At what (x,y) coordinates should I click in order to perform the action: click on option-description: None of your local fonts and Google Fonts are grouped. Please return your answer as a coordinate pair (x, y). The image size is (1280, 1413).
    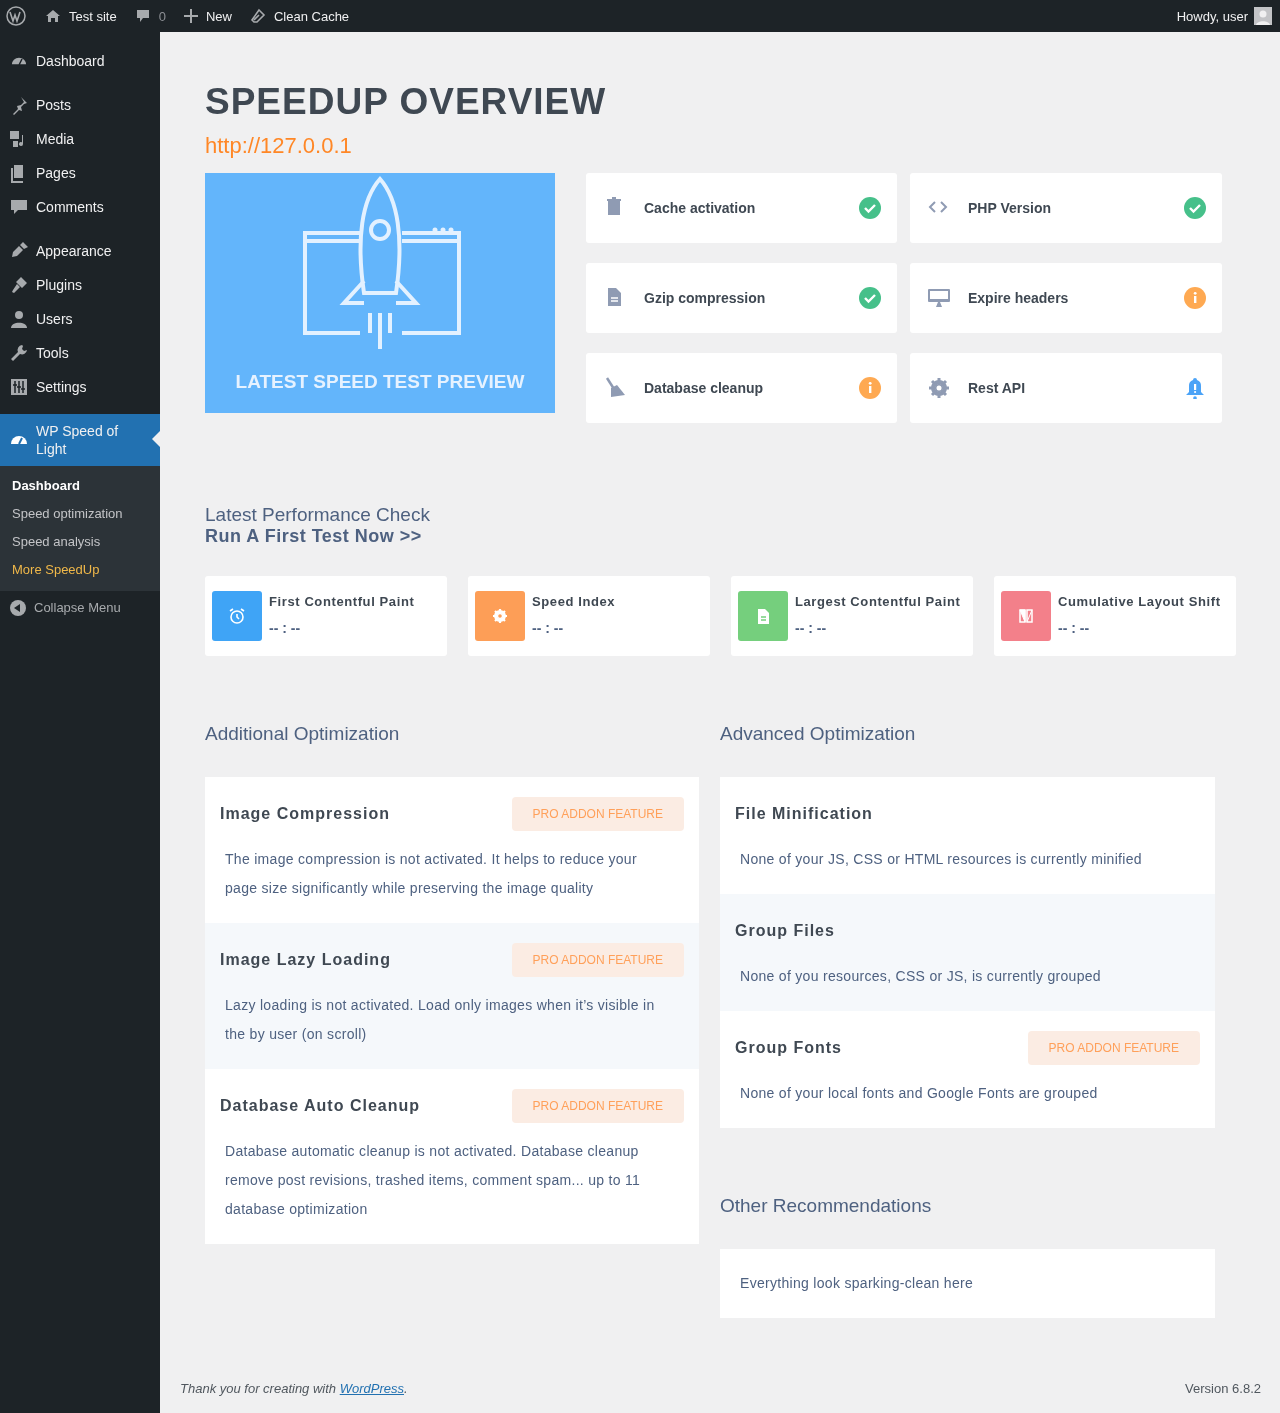
    Looking at the image, I should click on (919, 1093).